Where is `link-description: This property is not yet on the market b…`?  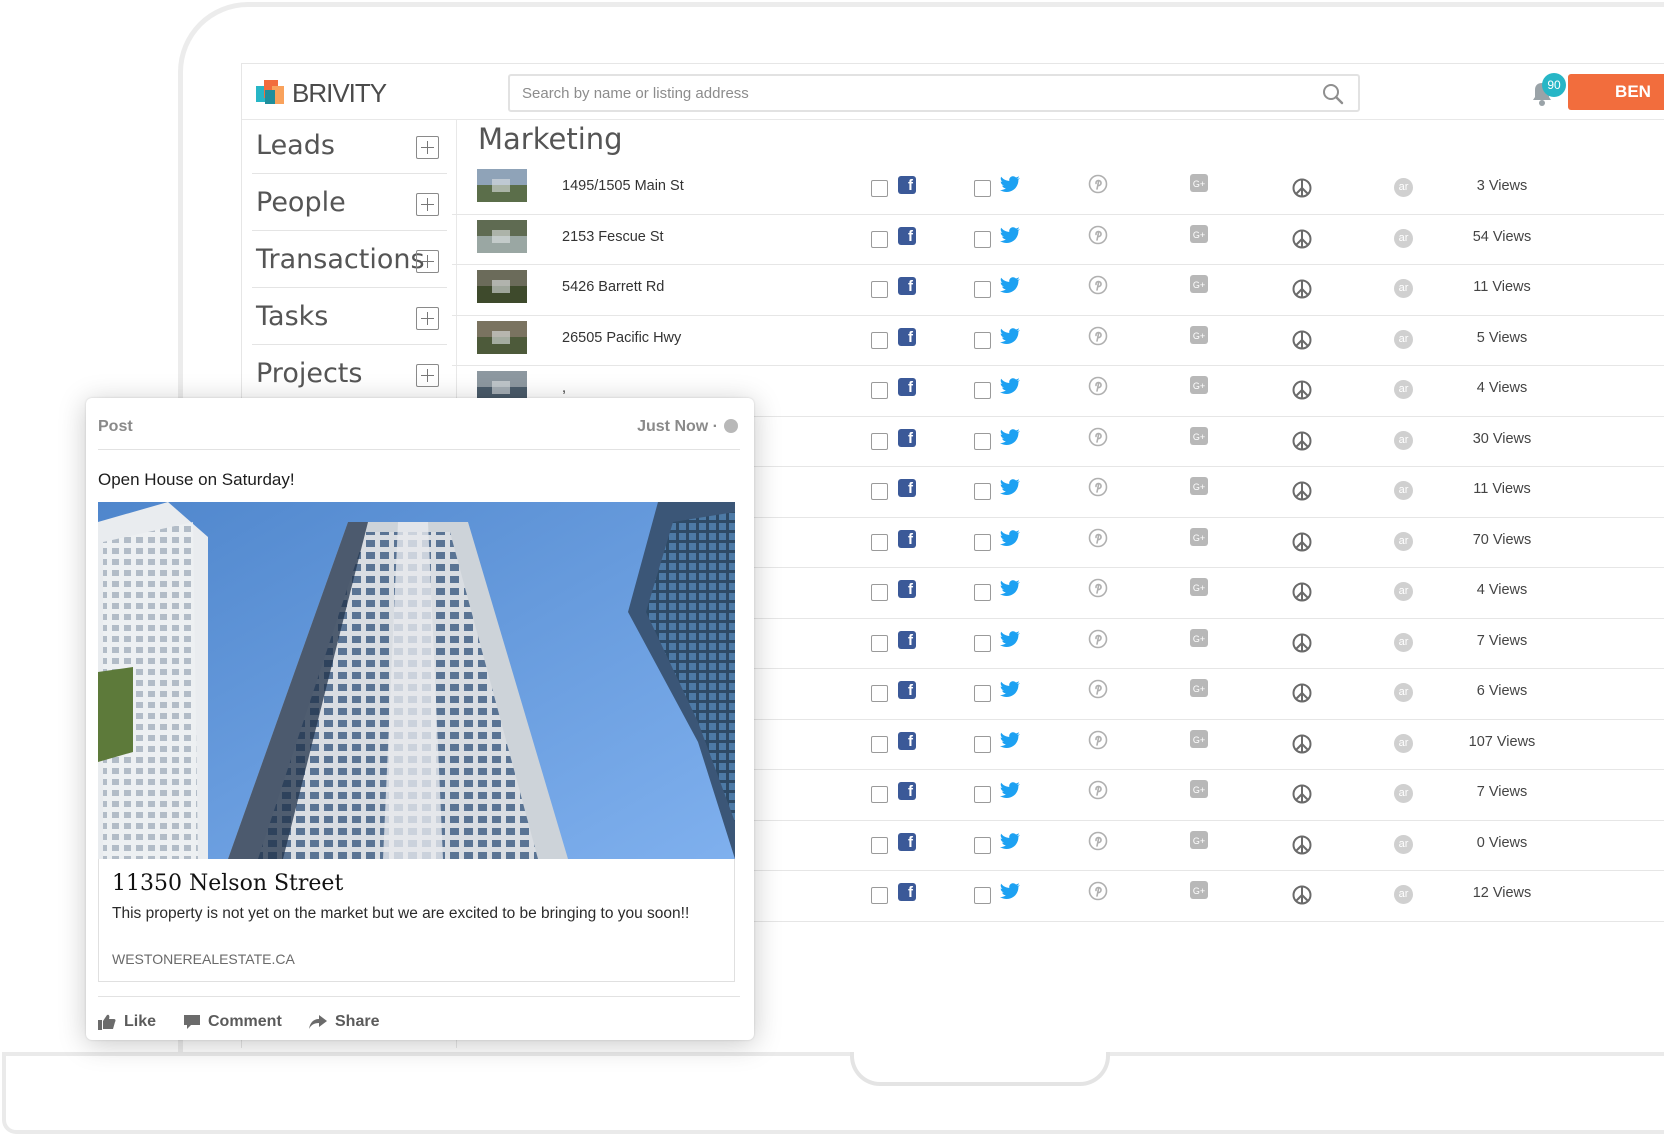
link-description: This property is not yet on the market b… is located at coordinates (401, 913).